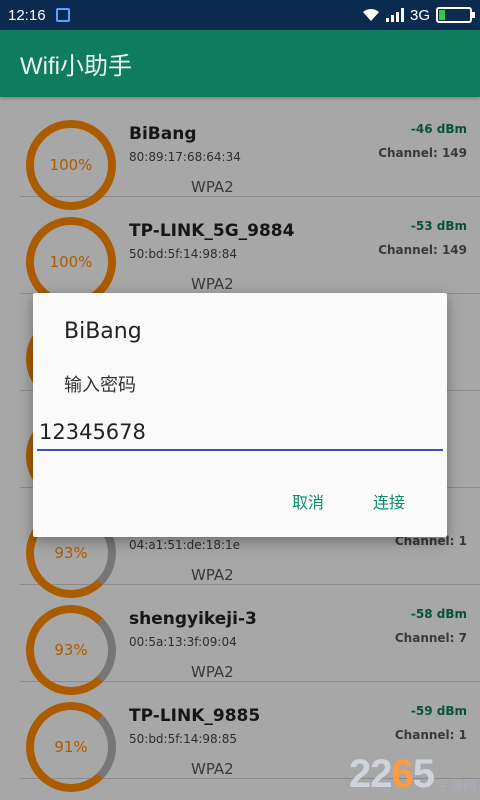 This screenshot has width=480, height=800. What do you see at coordinates (391, 774) in the screenshot?
I see `watermark-logo: 2265` at bounding box center [391, 774].